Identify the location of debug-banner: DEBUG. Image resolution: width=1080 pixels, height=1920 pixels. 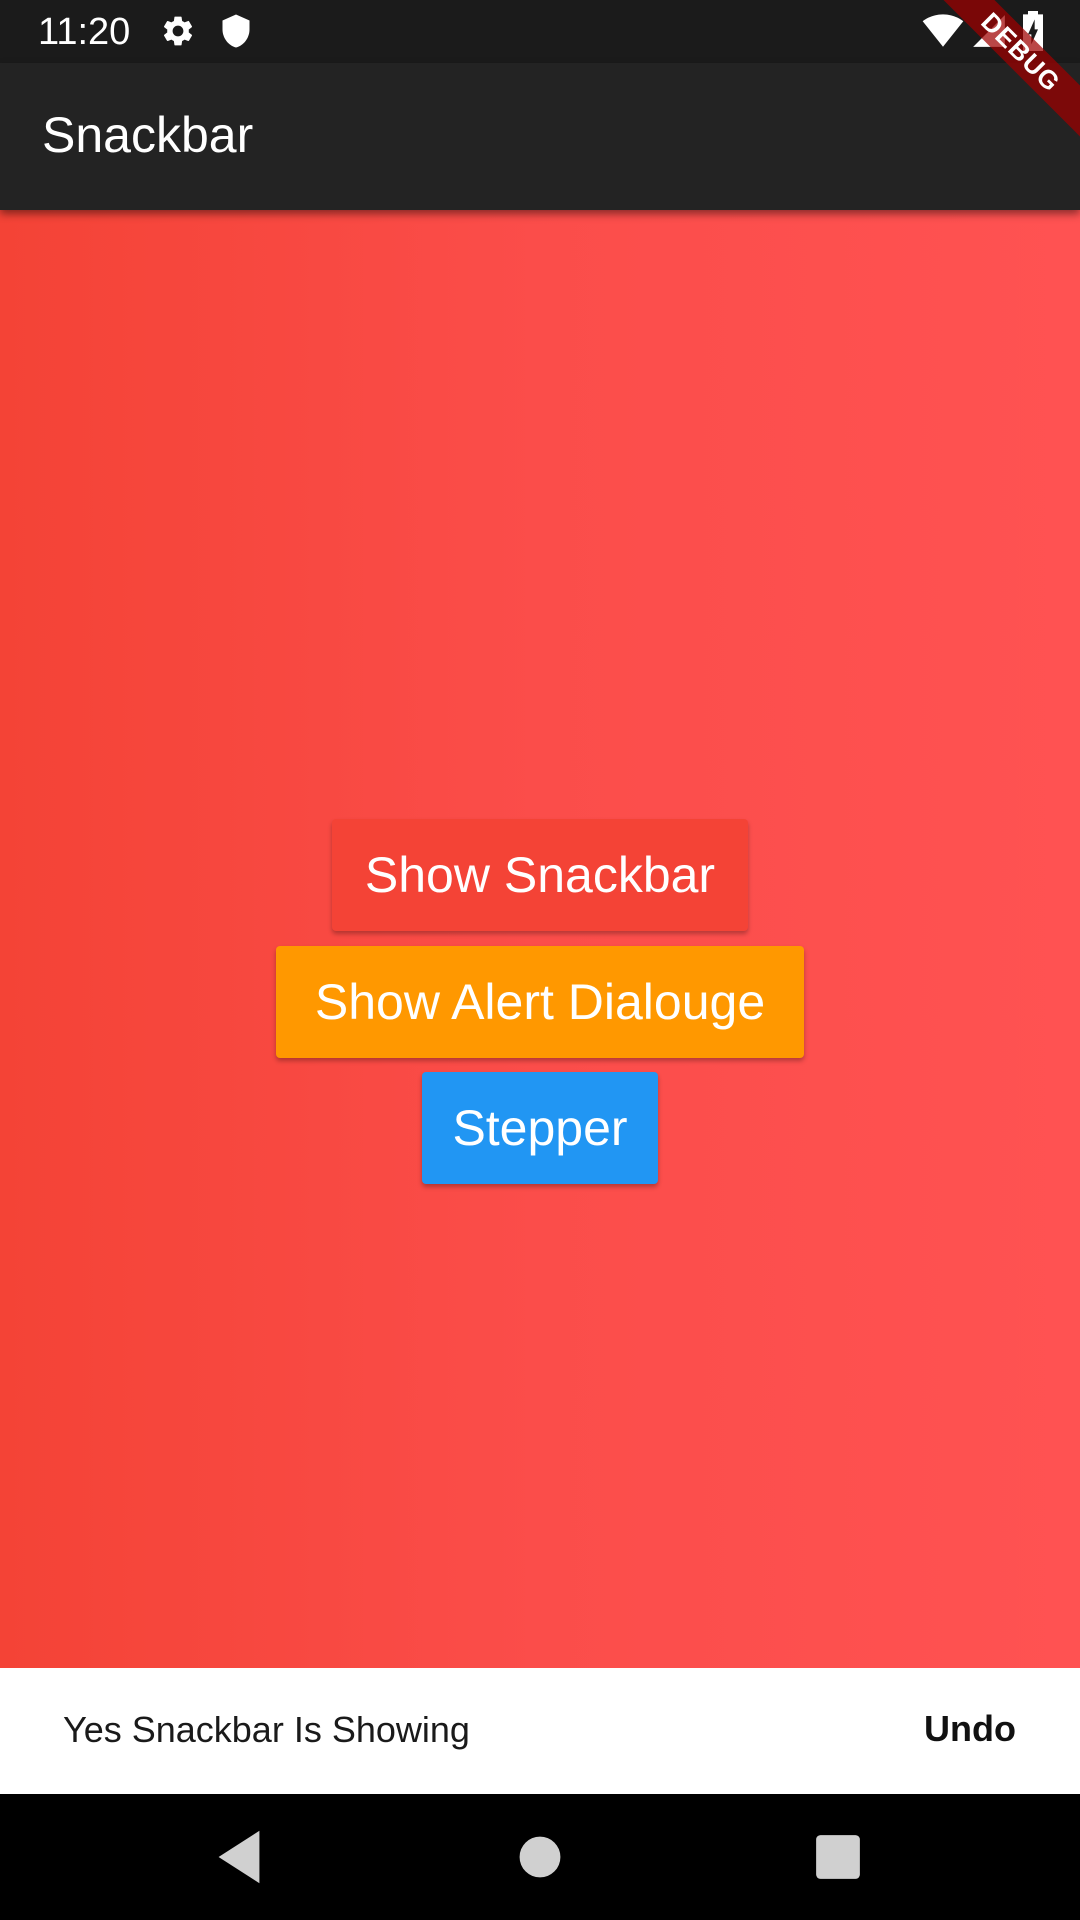
(1000, 80).